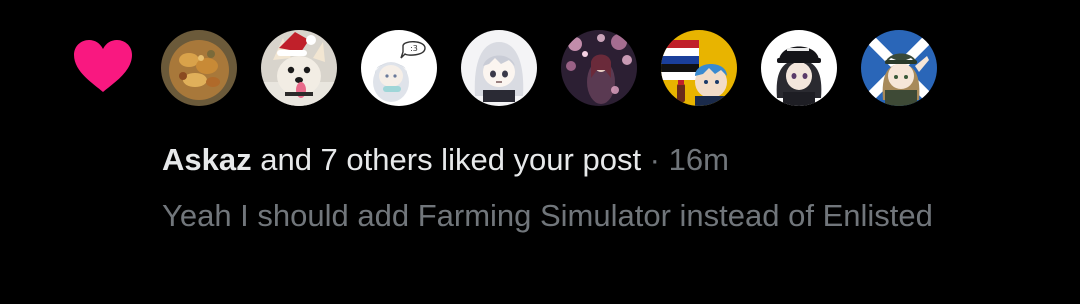 This screenshot has width=1080, height=304. I want to click on actor-name: Askaz, so click(207, 159).